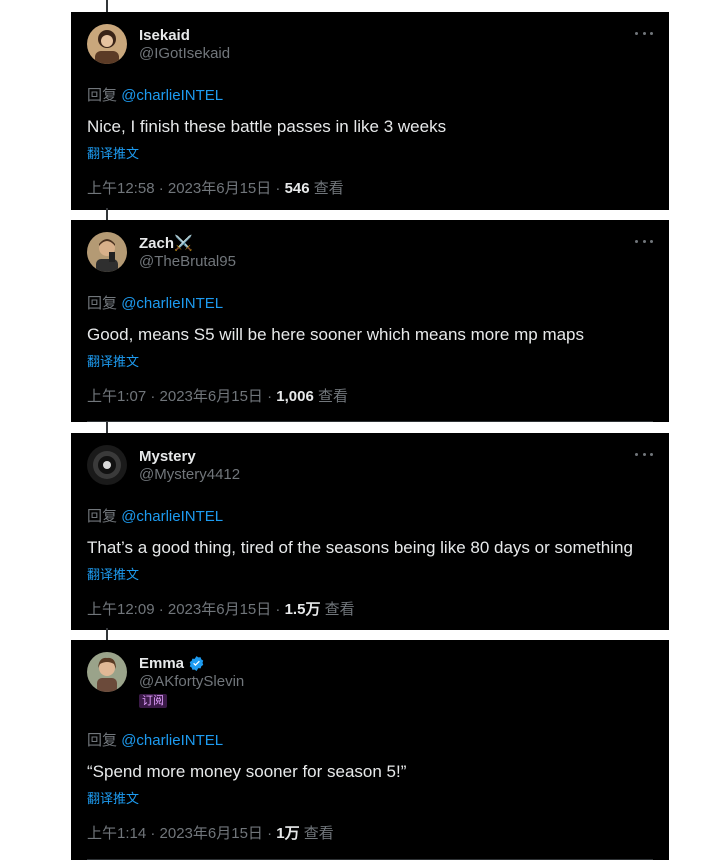 The width and height of the screenshot is (725, 868). What do you see at coordinates (186, 609) in the screenshot?
I see `timestamp-link: 上午12:09 · 2023年6月15日 ·` at bounding box center [186, 609].